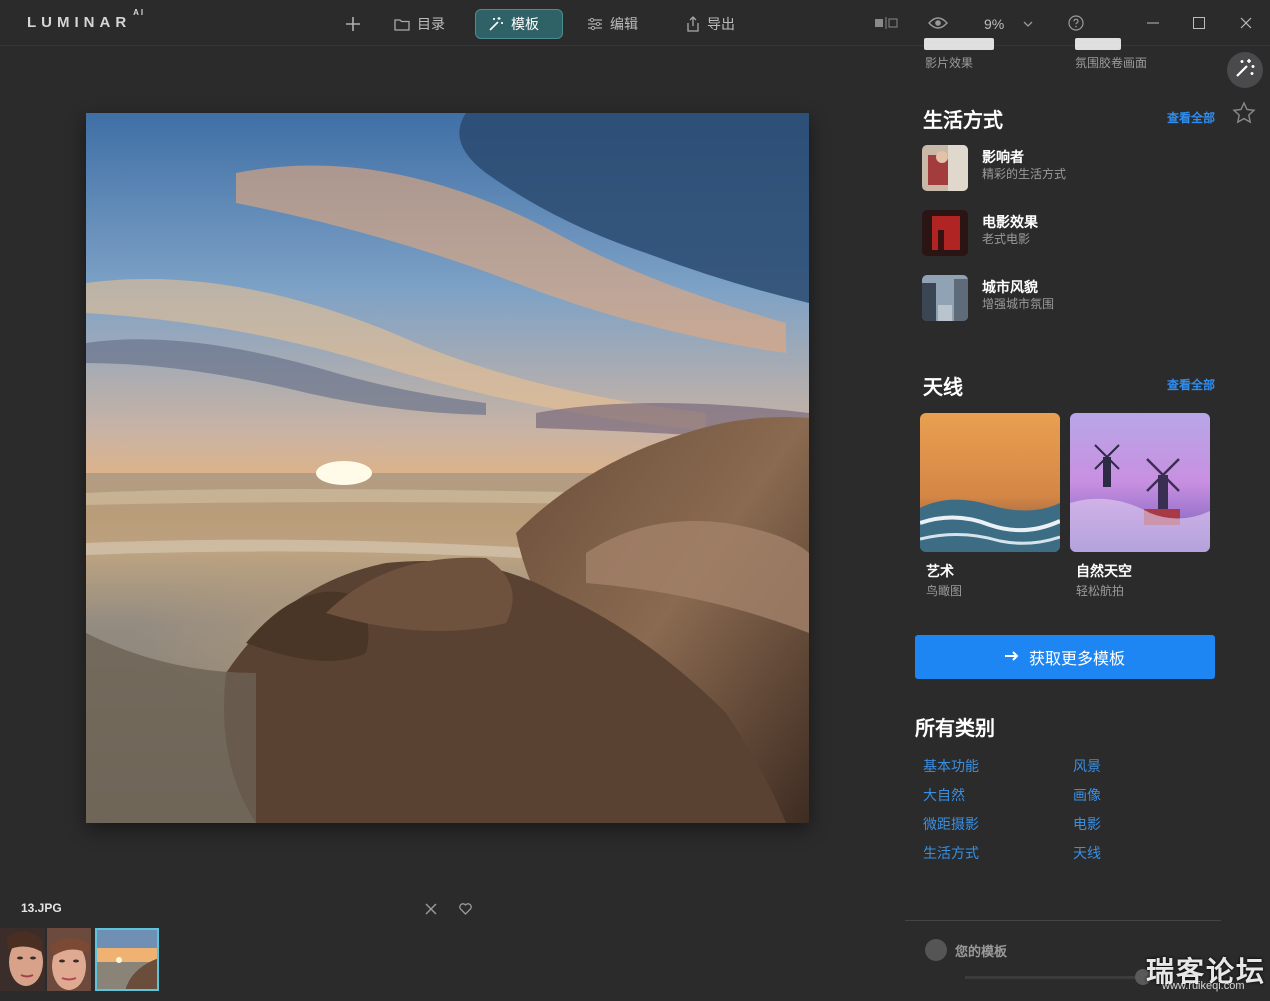 The image size is (1270, 1001). What do you see at coordinates (951, 766) in the screenshot?
I see `category-link: 基本功能` at bounding box center [951, 766].